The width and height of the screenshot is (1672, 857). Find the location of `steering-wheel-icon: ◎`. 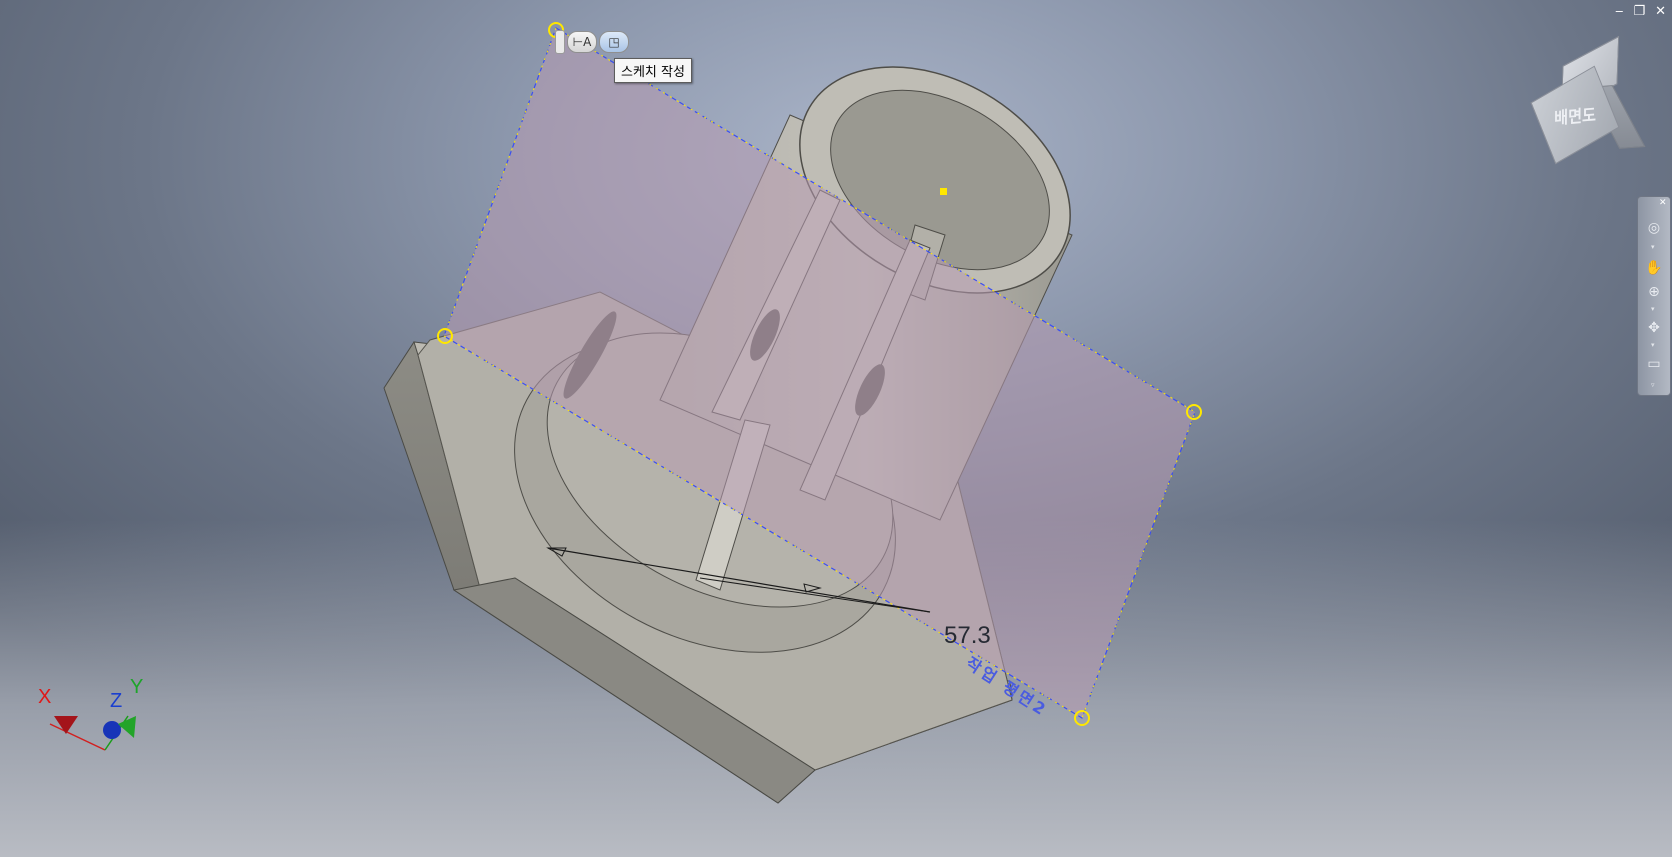

steering-wheel-icon: ◎ is located at coordinates (1654, 228).